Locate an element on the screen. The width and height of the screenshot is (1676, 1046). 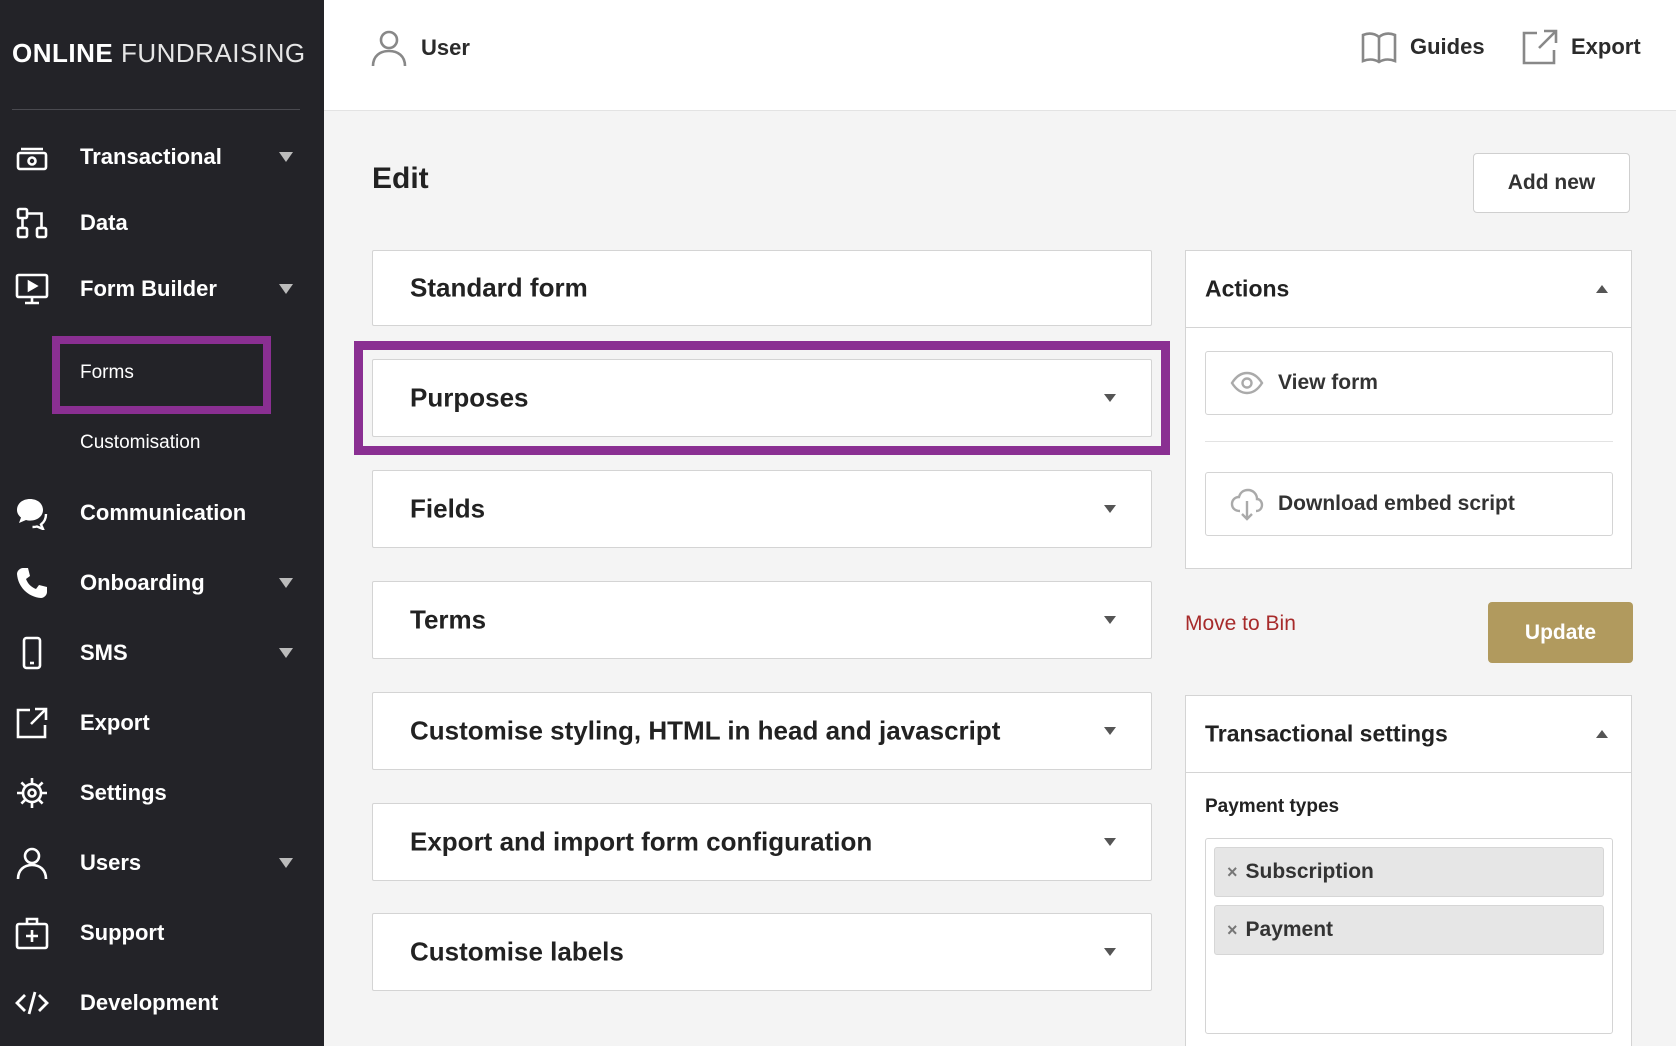
sidebar-item-form-builder: Form Builder is located at coordinates (162, 289).